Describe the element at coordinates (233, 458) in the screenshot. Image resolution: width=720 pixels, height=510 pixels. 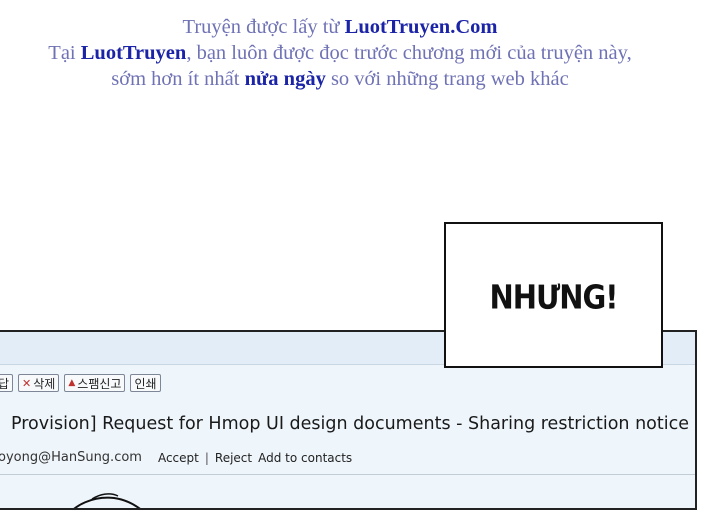
I see `reject-link: Reject` at that location.